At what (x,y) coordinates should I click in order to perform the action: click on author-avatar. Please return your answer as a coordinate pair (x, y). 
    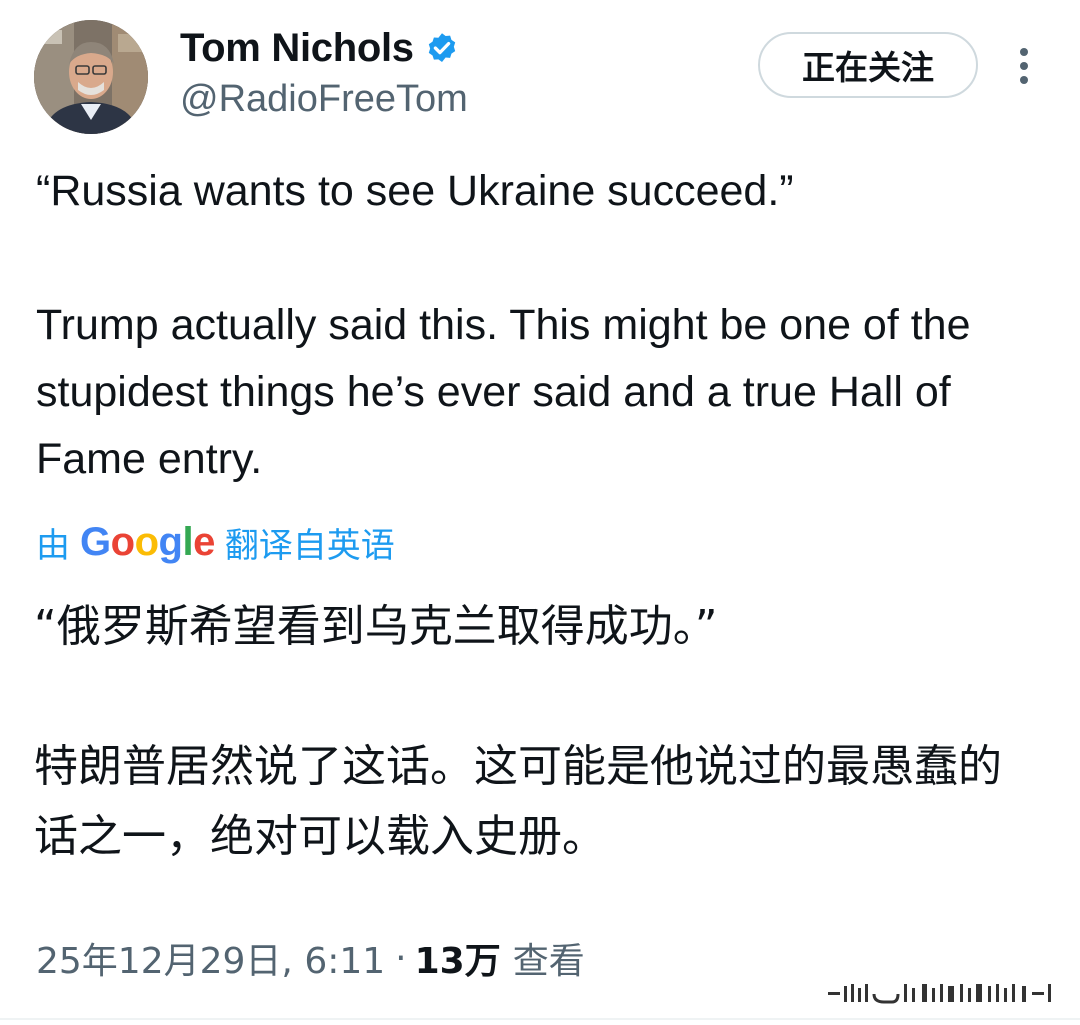
    Looking at the image, I should click on (91, 77).